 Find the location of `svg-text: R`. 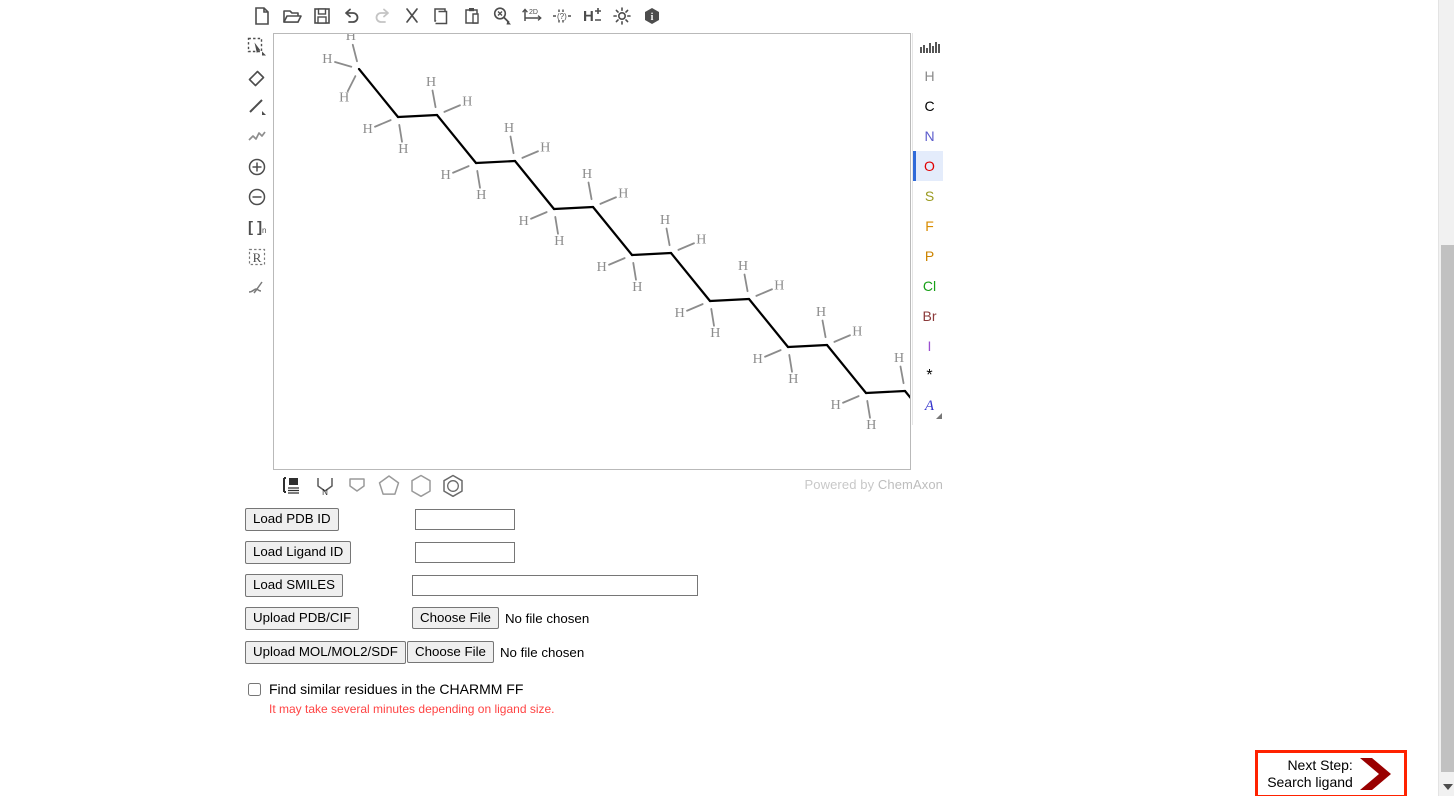

svg-text: R is located at coordinates (257, 257).